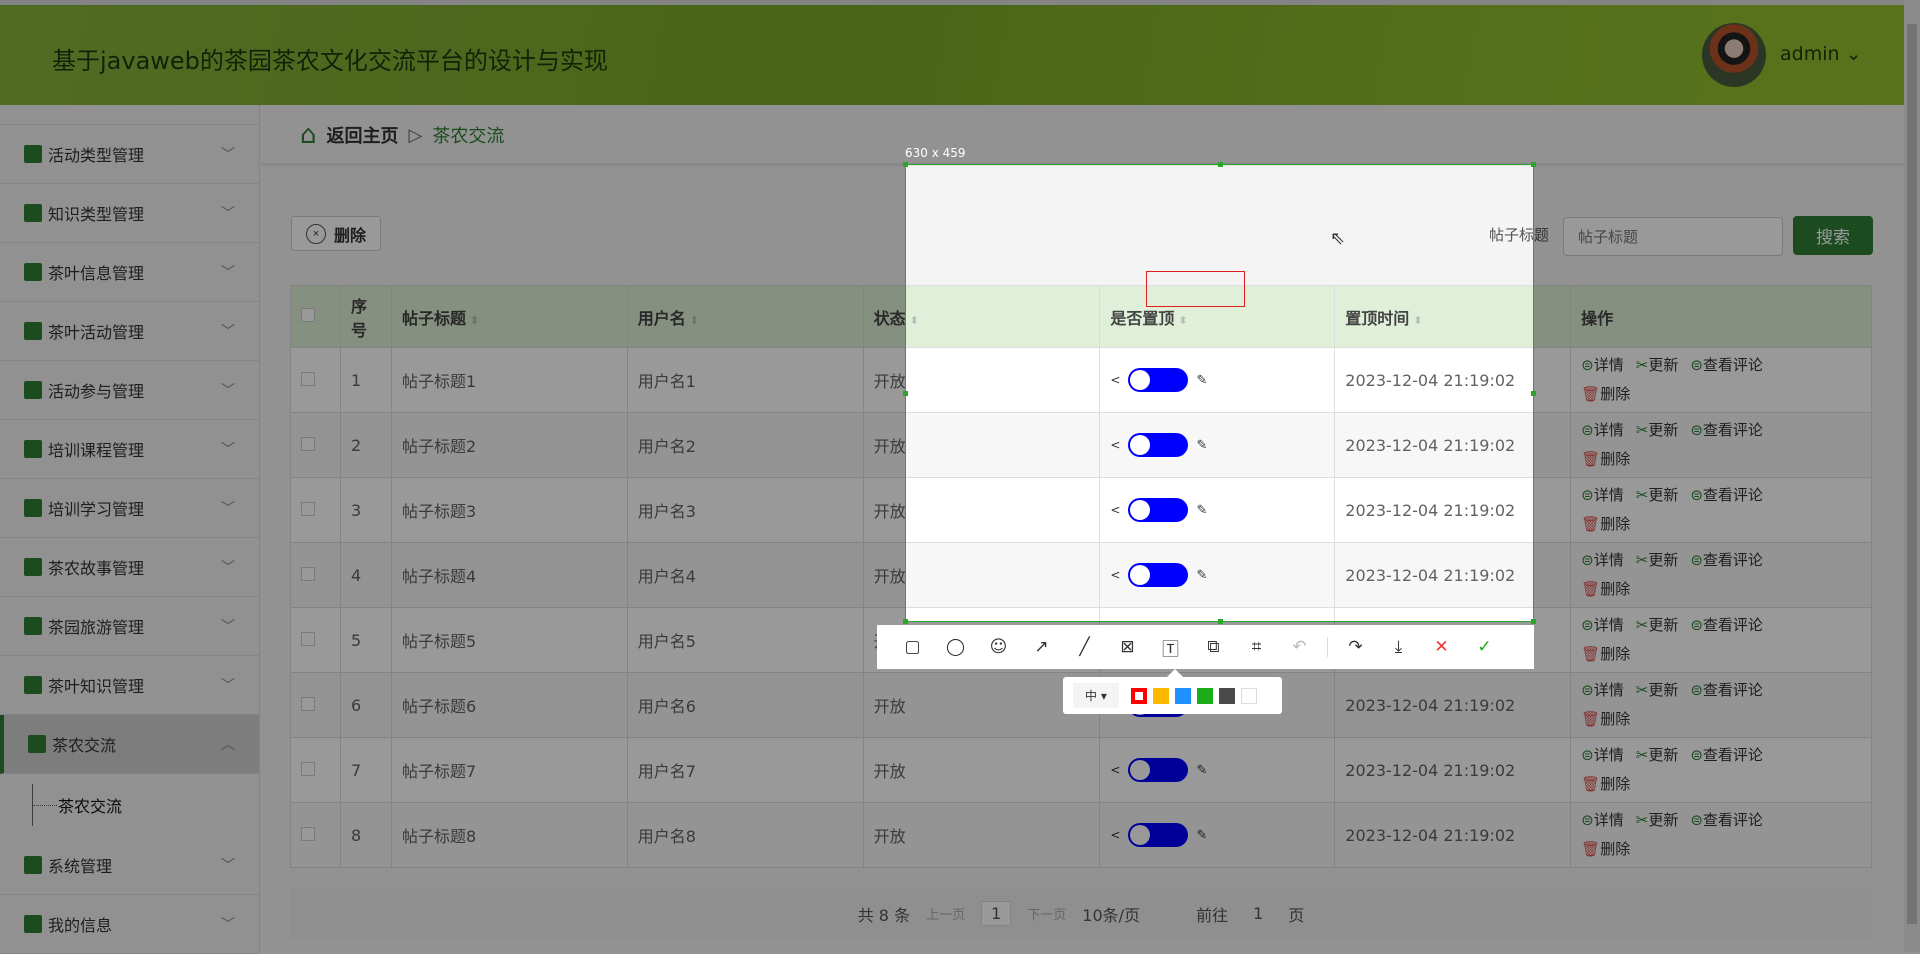  Describe the element at coordinates (745, 316) in the screenshot. I see `column-header: 用户名 ⬍` at that location.